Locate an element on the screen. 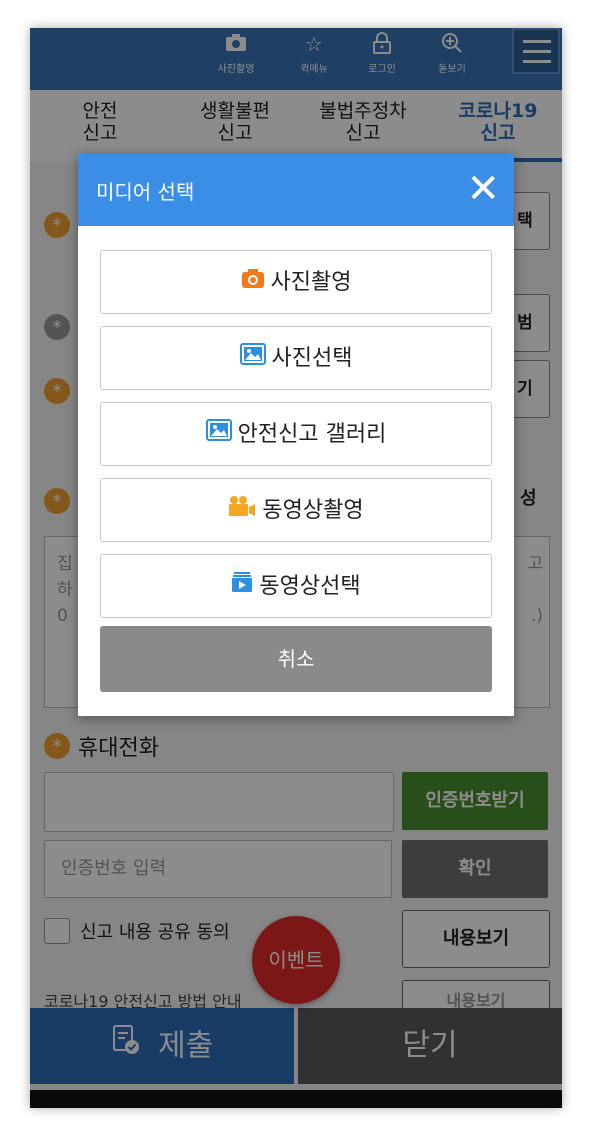 The width and height of the screenshot is (592, 1138). record-video-label: 동영상촬영 is located at coordinates (313, 510).